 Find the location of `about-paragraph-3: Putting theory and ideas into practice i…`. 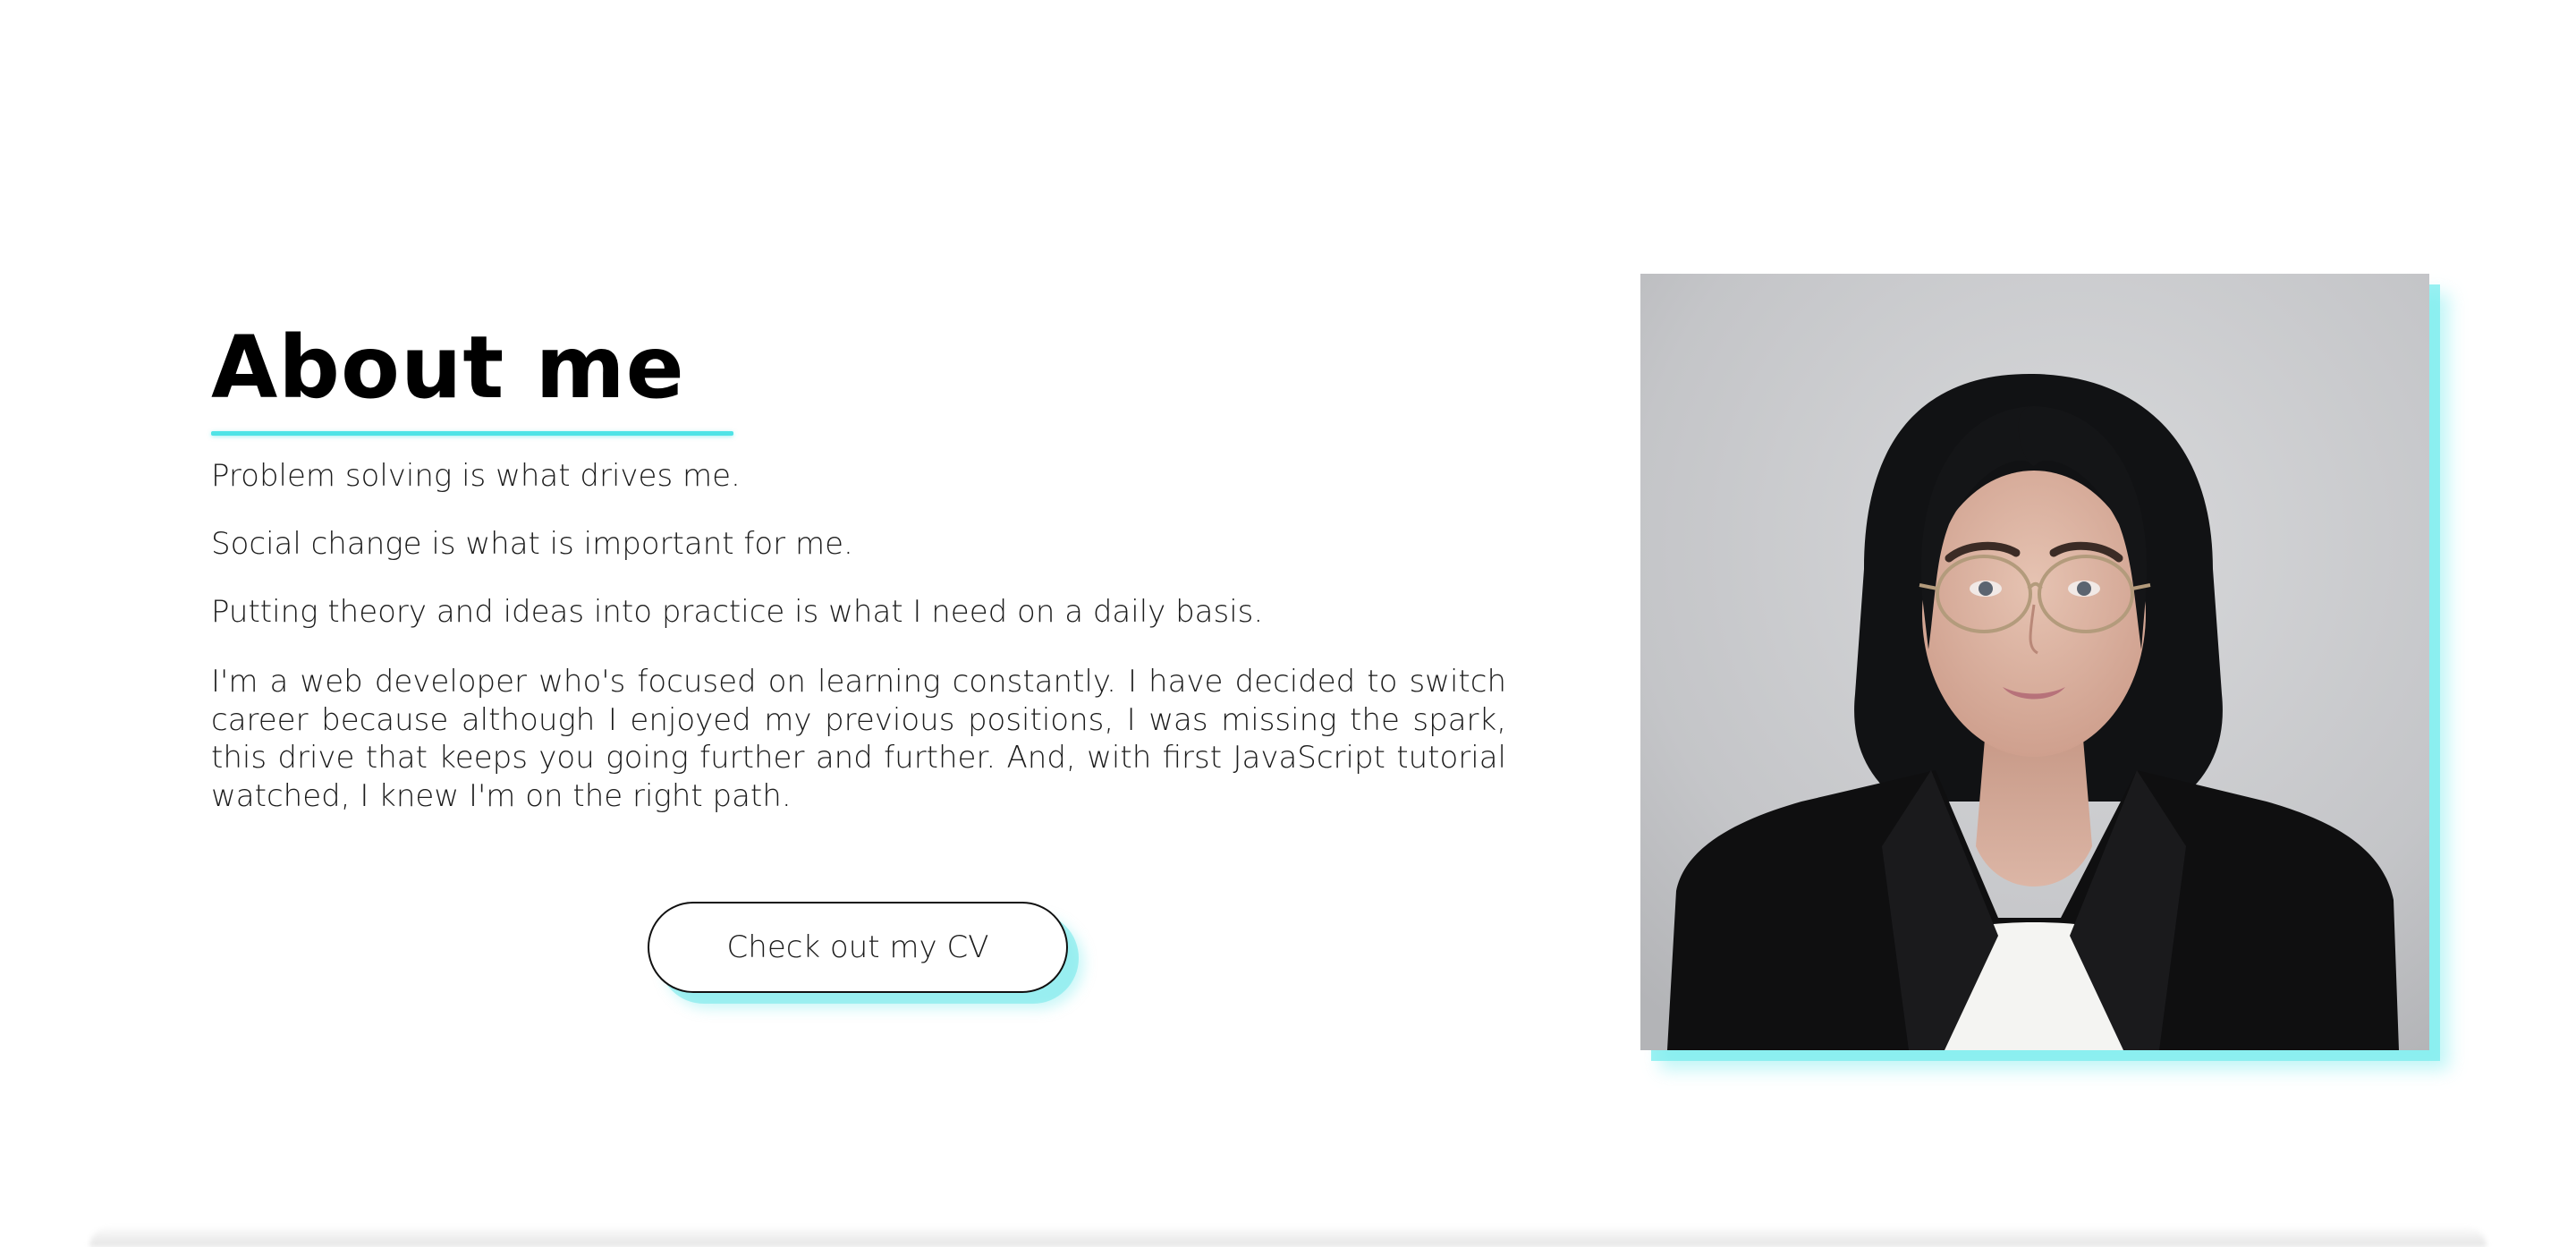

about-paragraph-3: Putting theory and ideas into practice i… is located at coordinates (737, 612).